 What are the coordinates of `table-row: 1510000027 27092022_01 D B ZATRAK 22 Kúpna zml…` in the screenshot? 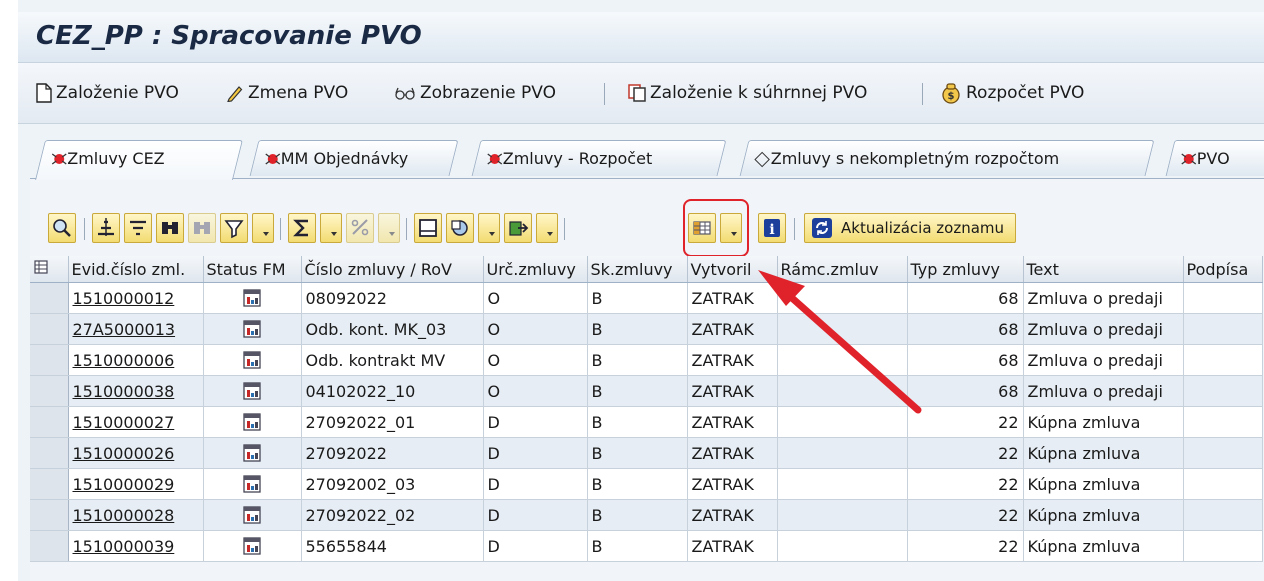 It's located at (646, 422).